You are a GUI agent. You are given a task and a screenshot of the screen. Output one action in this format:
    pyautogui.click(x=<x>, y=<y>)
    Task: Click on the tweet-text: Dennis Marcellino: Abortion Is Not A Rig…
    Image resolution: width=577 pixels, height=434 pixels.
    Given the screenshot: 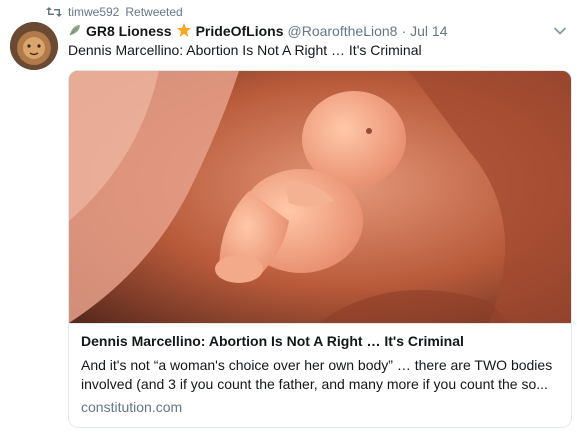 What is the action you would take?
    pyautogui.click(x=245, y=50)
    